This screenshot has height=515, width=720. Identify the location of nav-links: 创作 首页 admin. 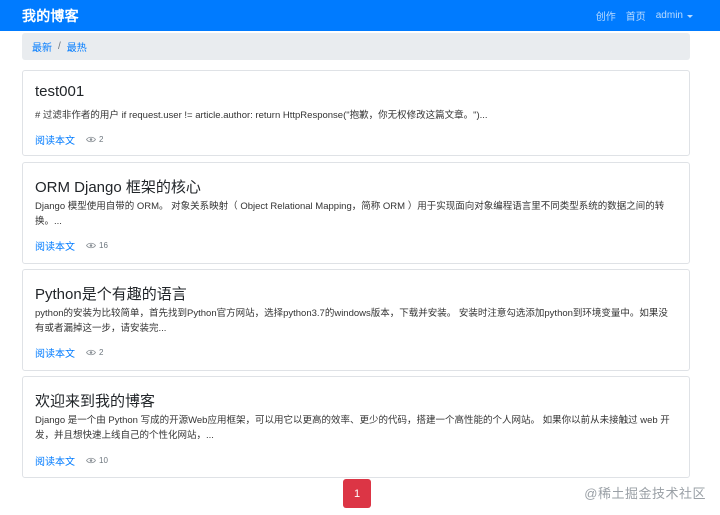
(644, 15).